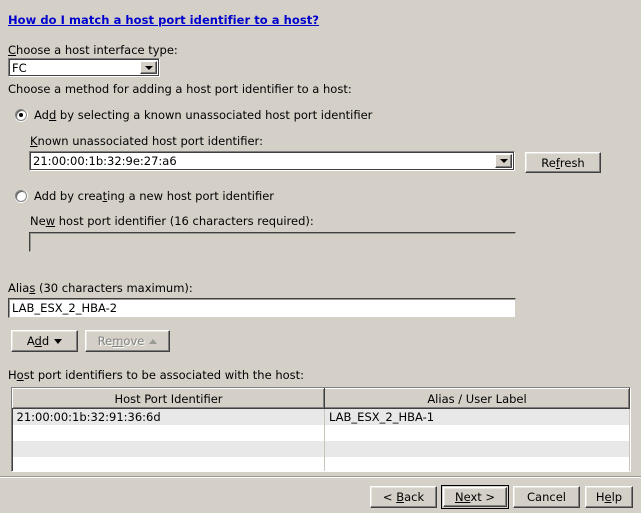 The image size is (641, 513). What do you see at coordinates (118, 341) in the screenshot?
I see `remove-label-mnemonic: m` at bounding box center [118, 341].